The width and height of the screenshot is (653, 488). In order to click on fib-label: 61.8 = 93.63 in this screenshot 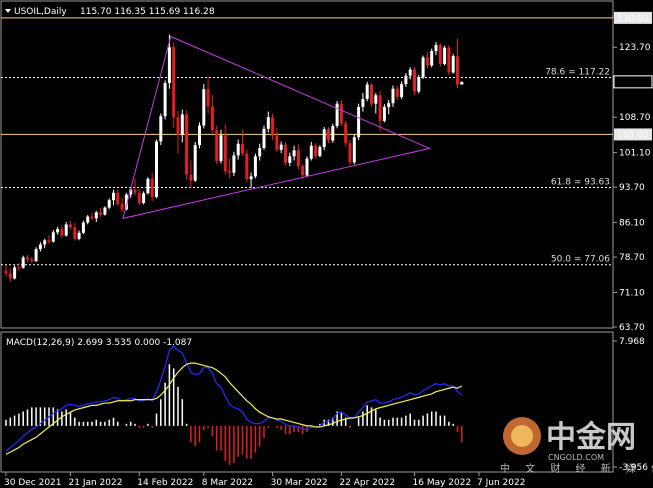, I will do `click(580, 182)`.